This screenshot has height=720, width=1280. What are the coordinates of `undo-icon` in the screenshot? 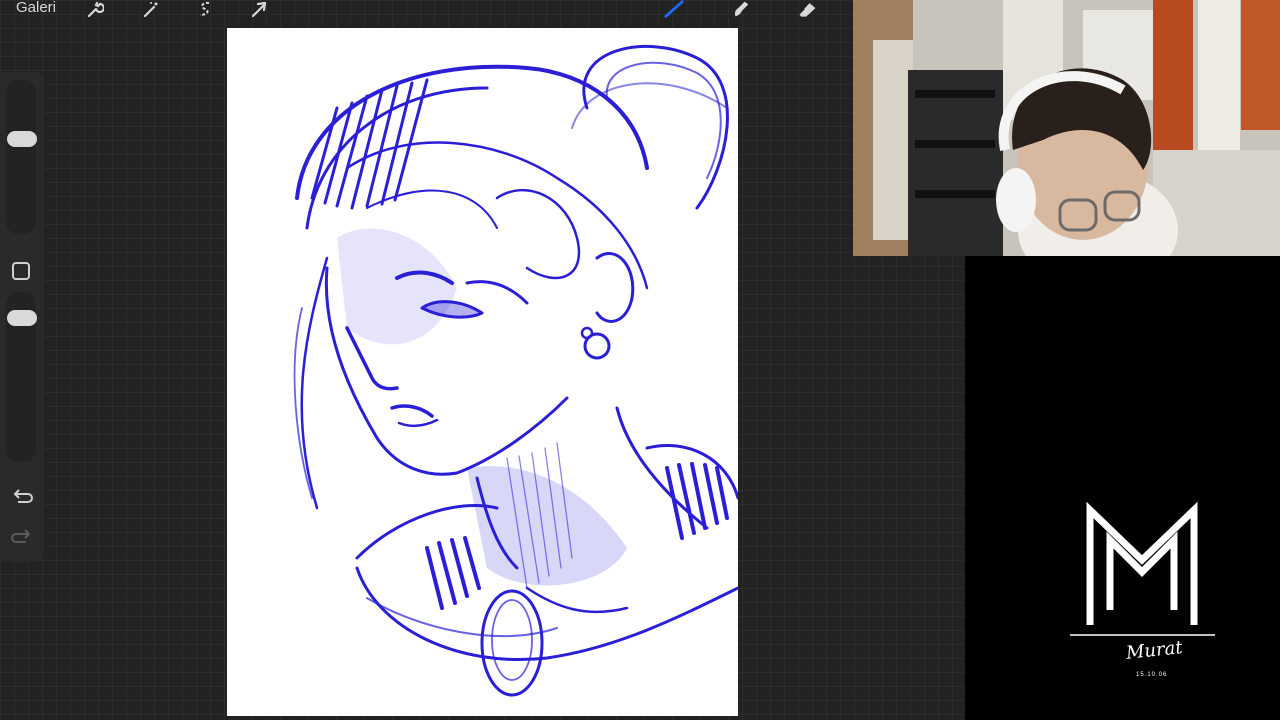 It's located at (23, 496).